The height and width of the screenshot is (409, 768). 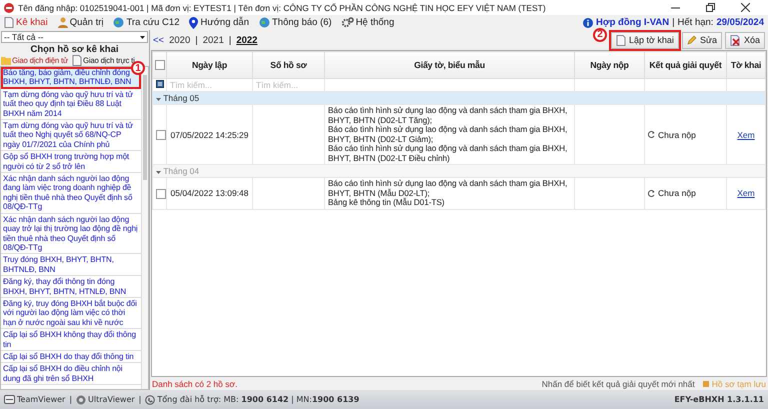 I want to click on toolbar-button: Sửa, so click(x=702, y=40).